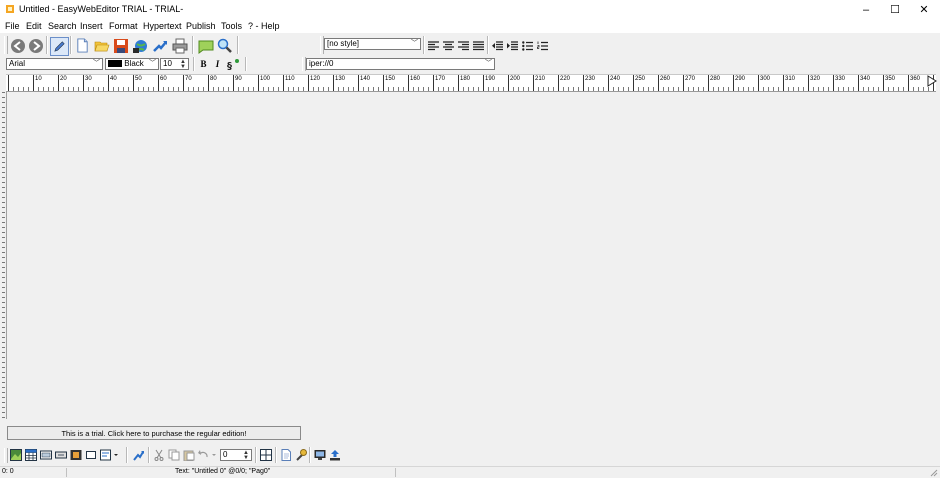 The width and height of the screenshot is (940, 478). I want to click on insert-form-button, so click(45, 455).